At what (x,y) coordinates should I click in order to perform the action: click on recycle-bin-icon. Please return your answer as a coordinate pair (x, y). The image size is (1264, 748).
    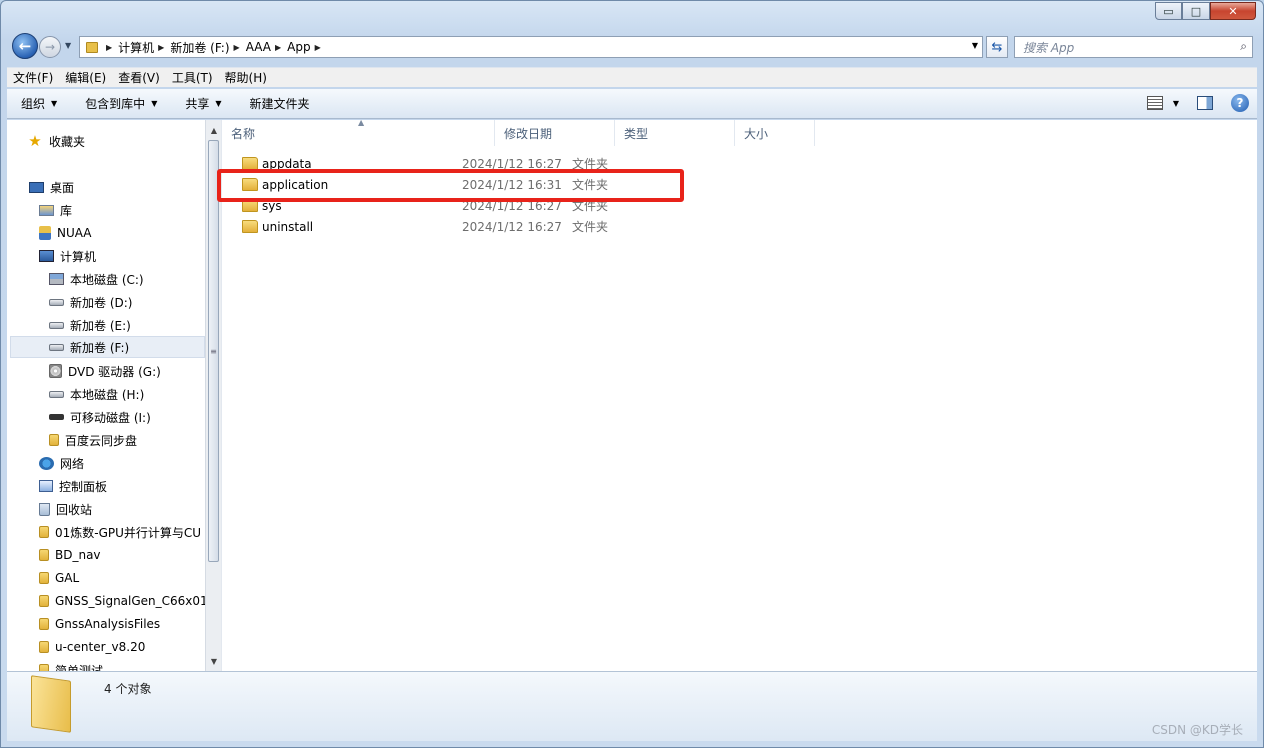
    Looking at the image, I should click on (44, 509).